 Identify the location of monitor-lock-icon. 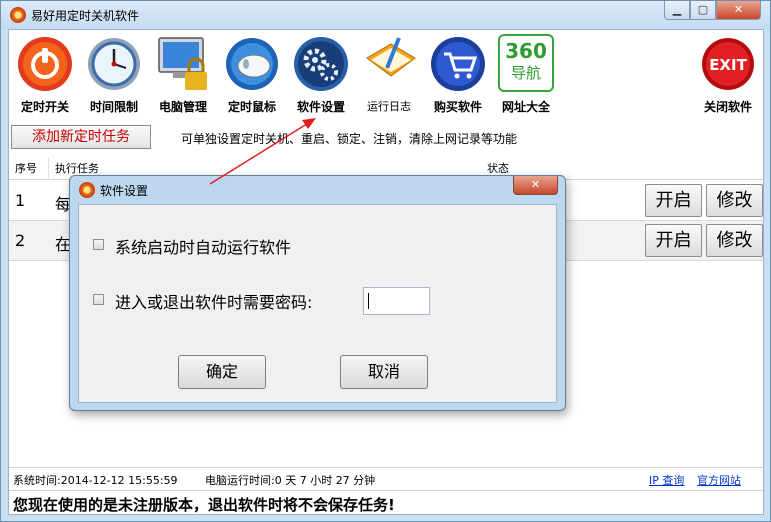
(182, 63).